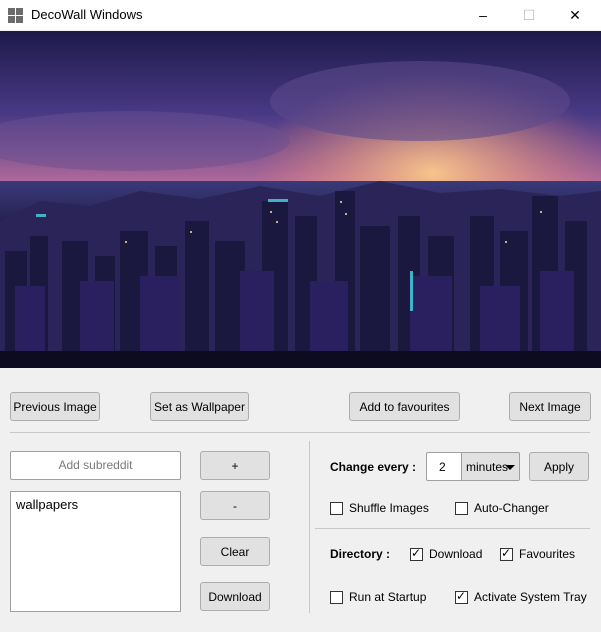  What do you see at coordinates (15, 15) in the screenshot?
I see `app-grid-icon` at bounding box center [15, 15].